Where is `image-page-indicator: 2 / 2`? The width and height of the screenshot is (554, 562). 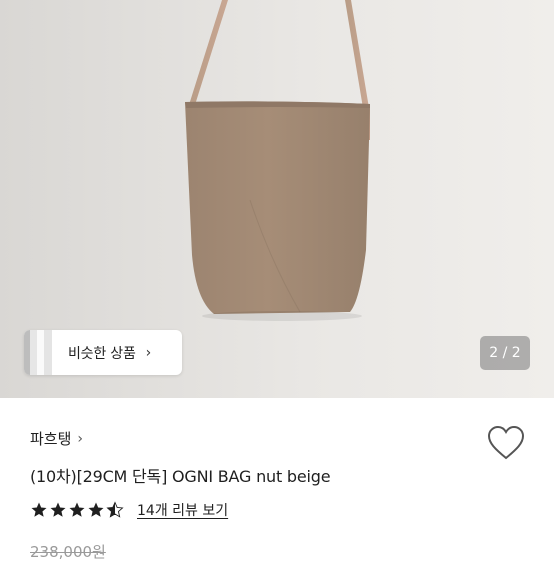
image-page-indicator: 2 / 2 is located at coordinates (505, 353).